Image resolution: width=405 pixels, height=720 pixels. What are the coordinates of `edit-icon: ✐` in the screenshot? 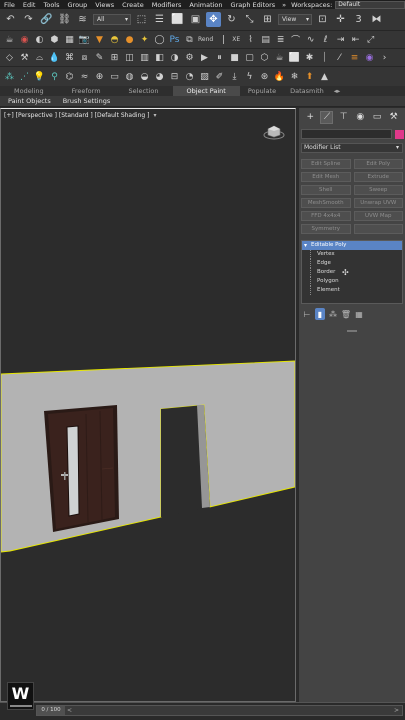 It's located at (219, 76).